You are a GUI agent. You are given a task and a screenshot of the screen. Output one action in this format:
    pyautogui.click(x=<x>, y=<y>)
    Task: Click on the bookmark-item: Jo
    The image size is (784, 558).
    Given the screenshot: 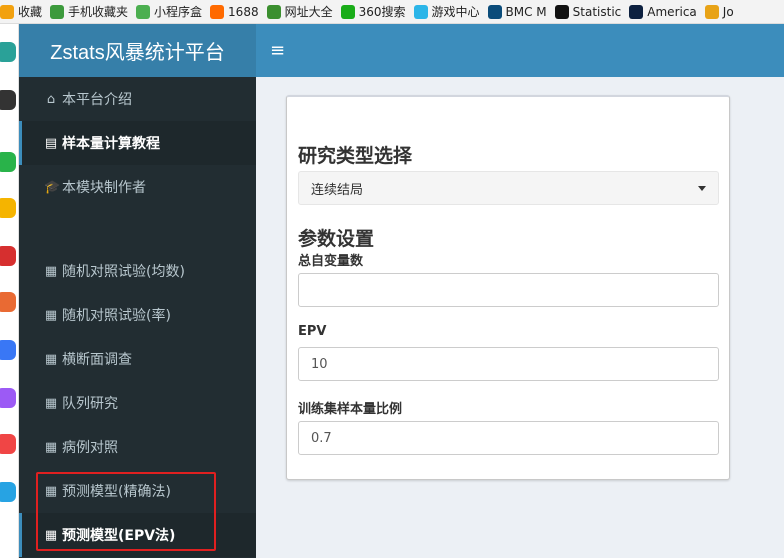 What is the action you would take?
    pyautogui.click(x=719, y=11)
    